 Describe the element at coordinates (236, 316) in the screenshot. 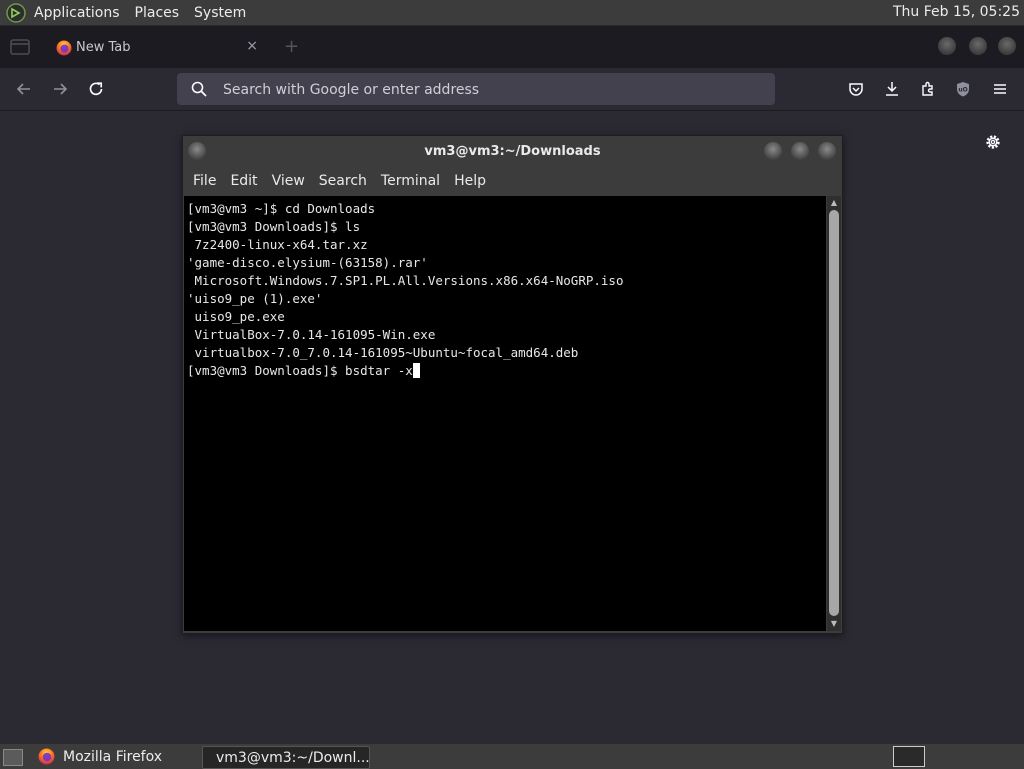

I see `terminal-line: uiso9_pe.exe` at that location.